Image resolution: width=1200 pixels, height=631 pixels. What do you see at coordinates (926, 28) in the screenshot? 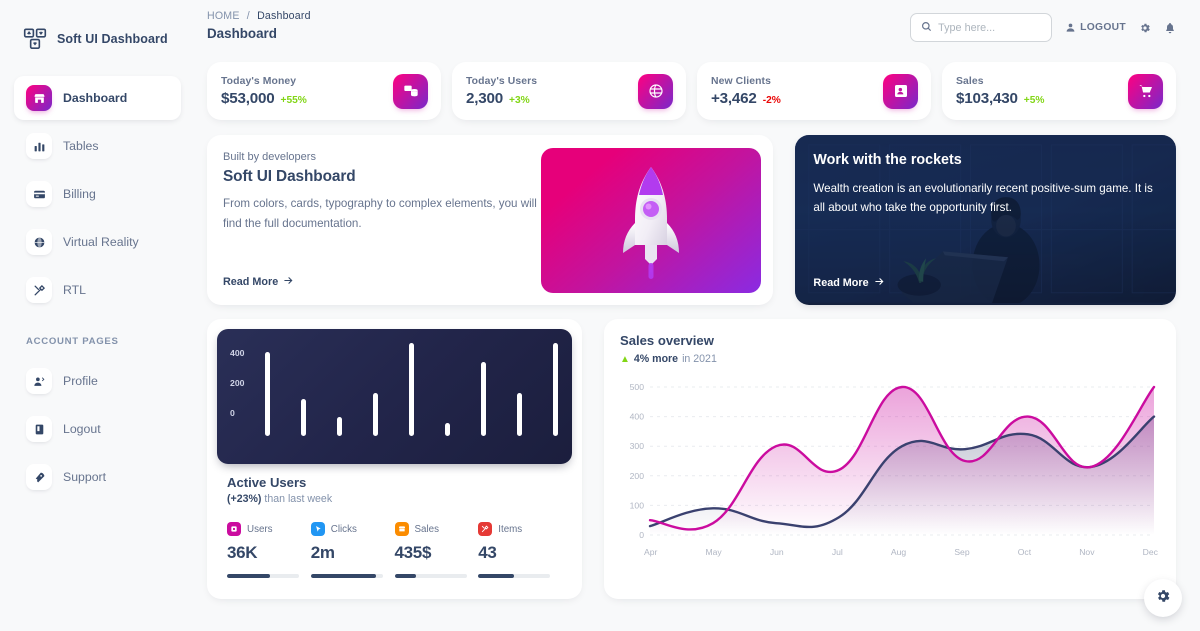
I see `search-icon` at bounding box center [926, 28].